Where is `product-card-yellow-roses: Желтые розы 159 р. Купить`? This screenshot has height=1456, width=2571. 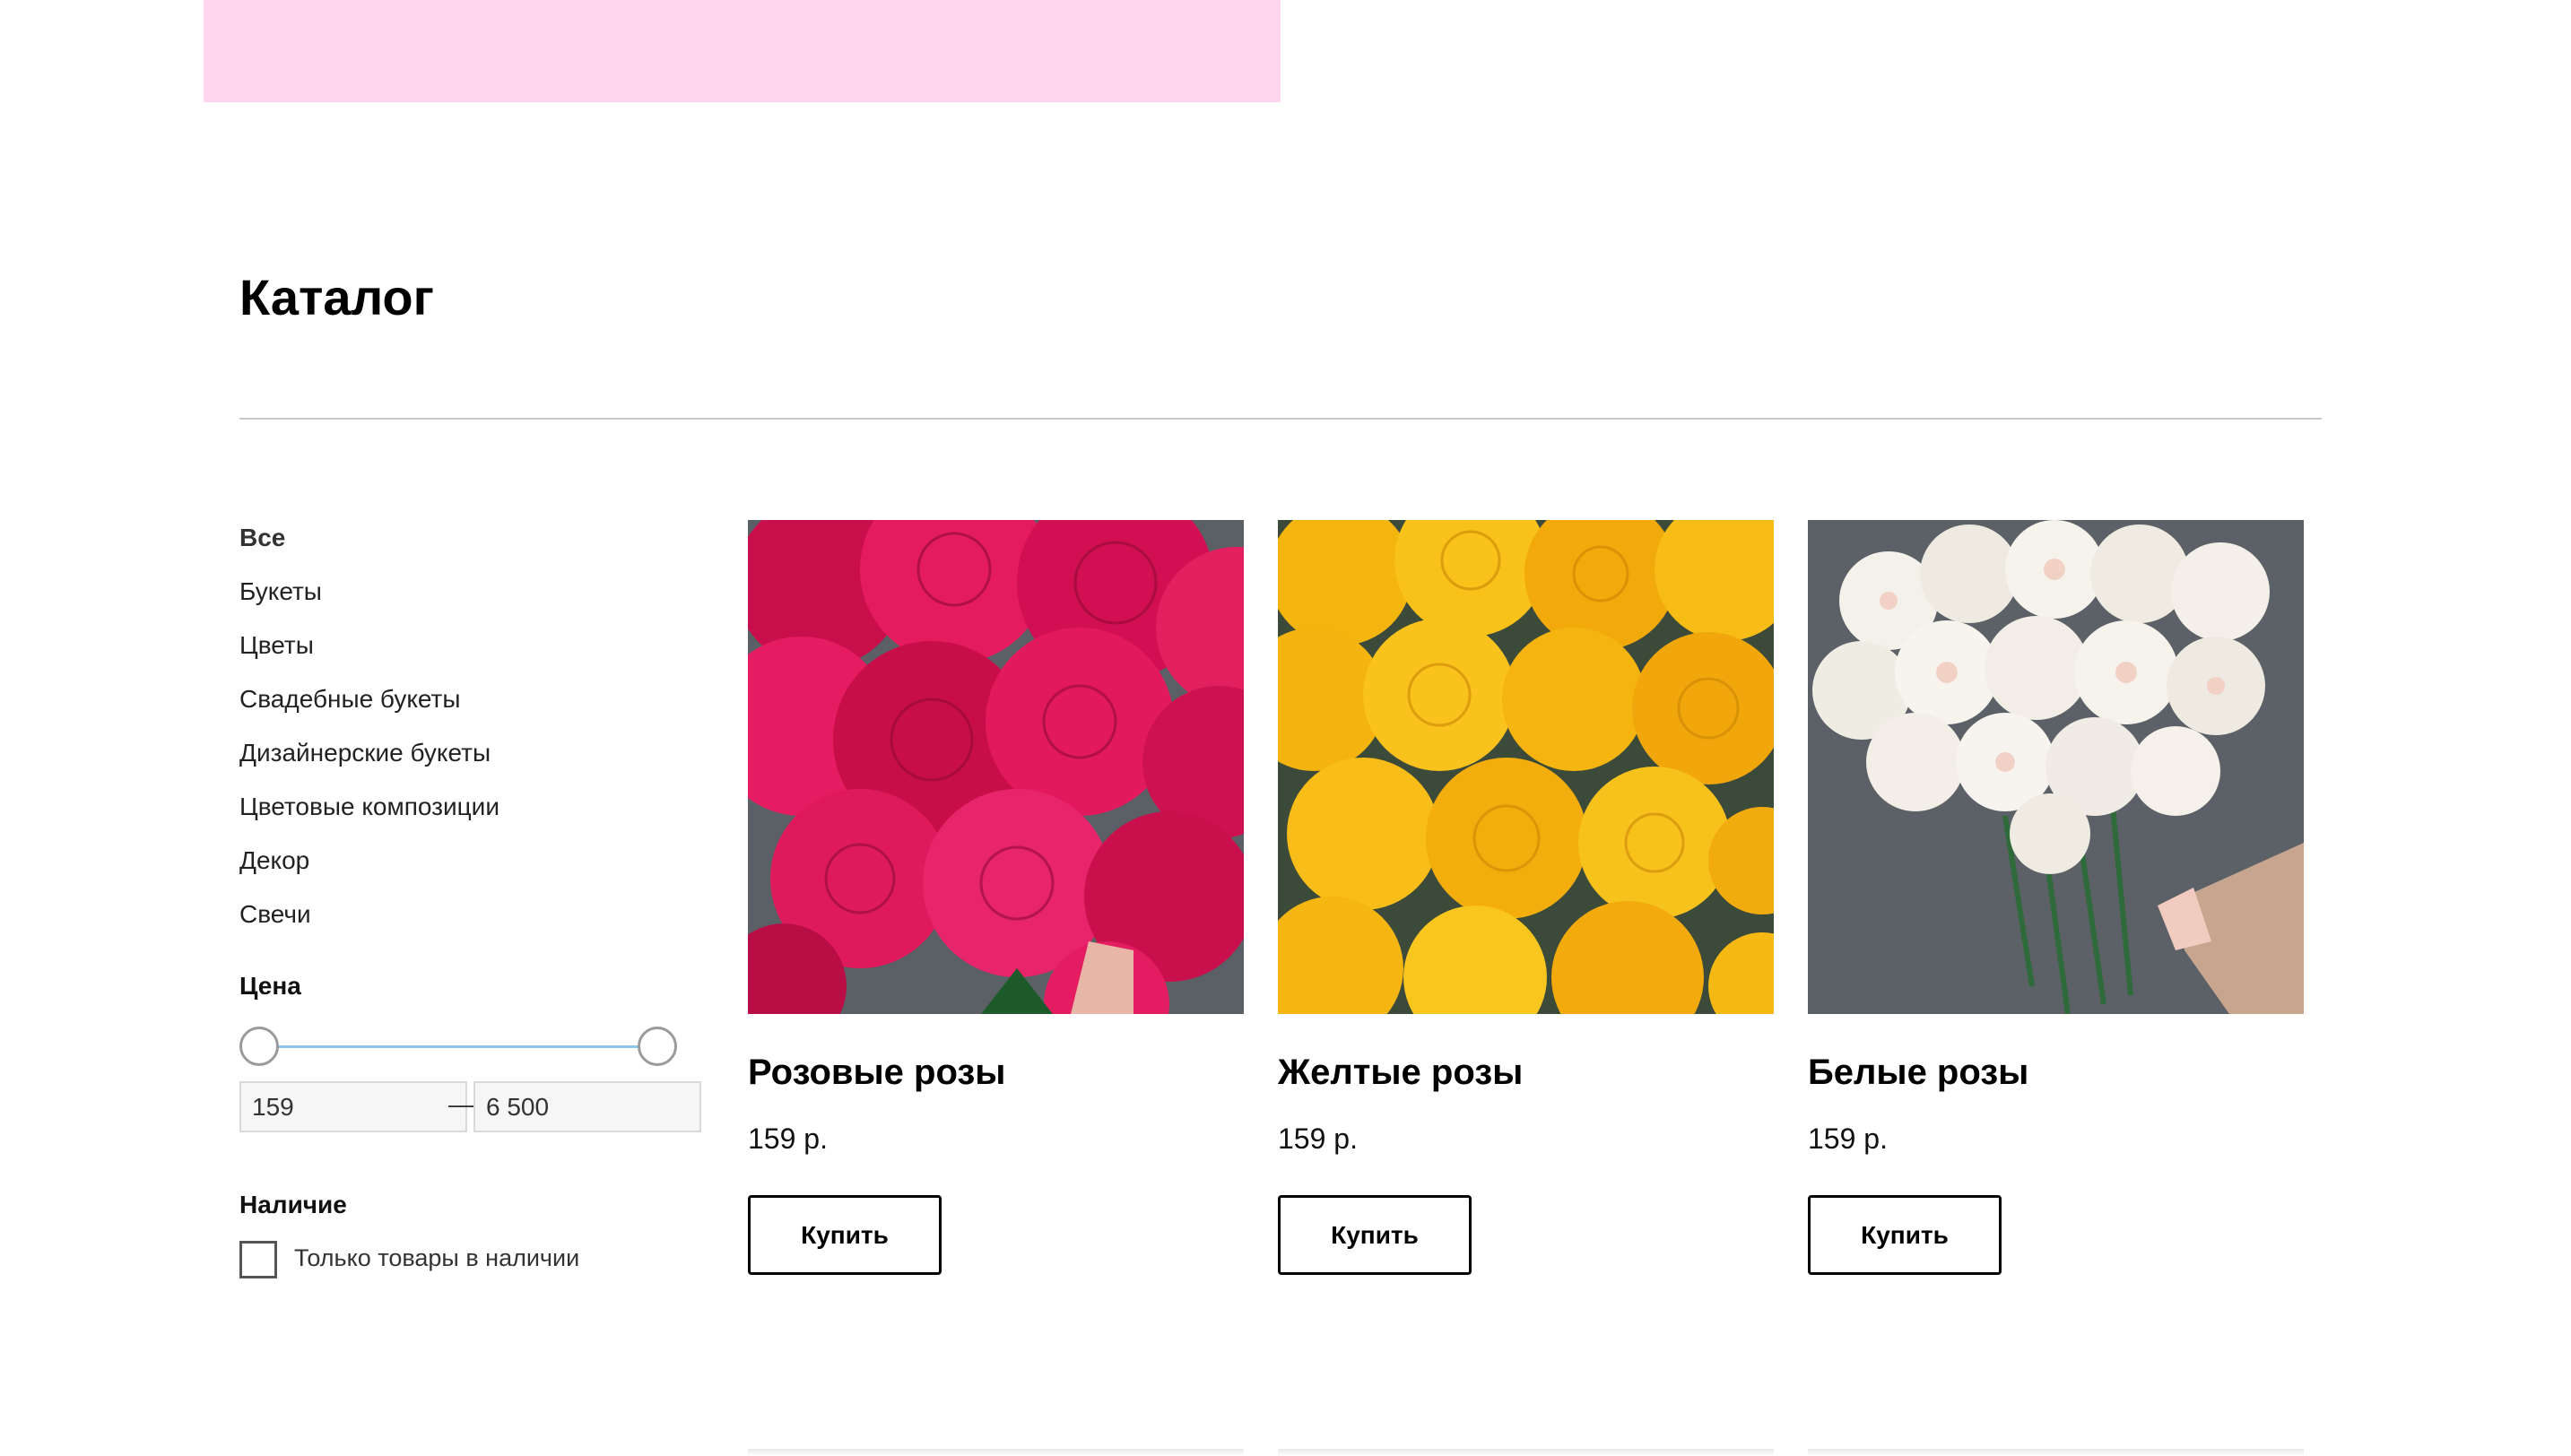 product-card-yellow-roses: Желтые розы 159 р. Купить is located at coordinates (1526, 898).